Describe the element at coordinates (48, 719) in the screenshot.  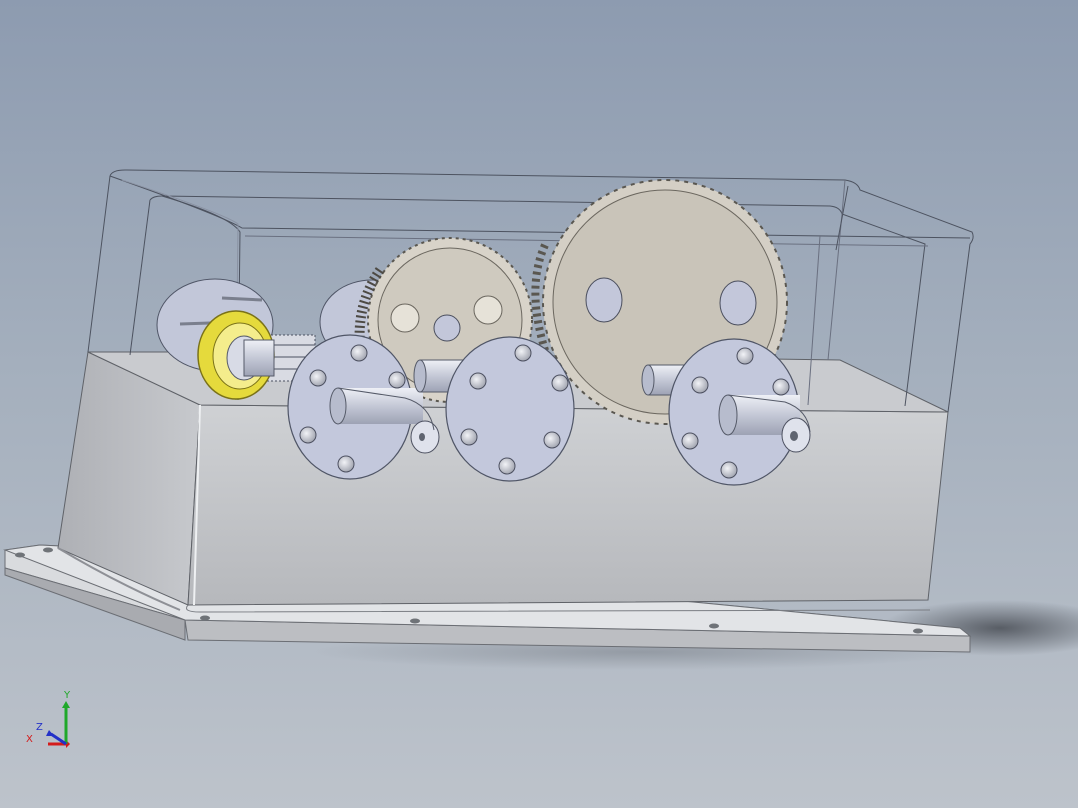
I see `coordinate-triad: X Y Z` at that location.